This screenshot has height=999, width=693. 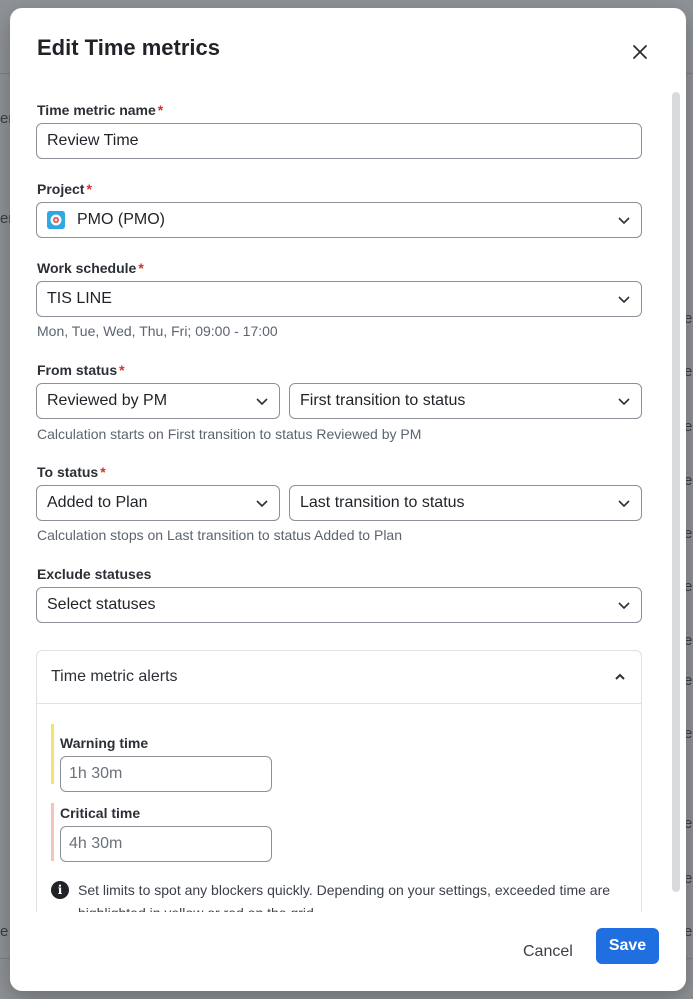 I want to click on to-transition-value: Last transition to status, so click(x=382, y=502).